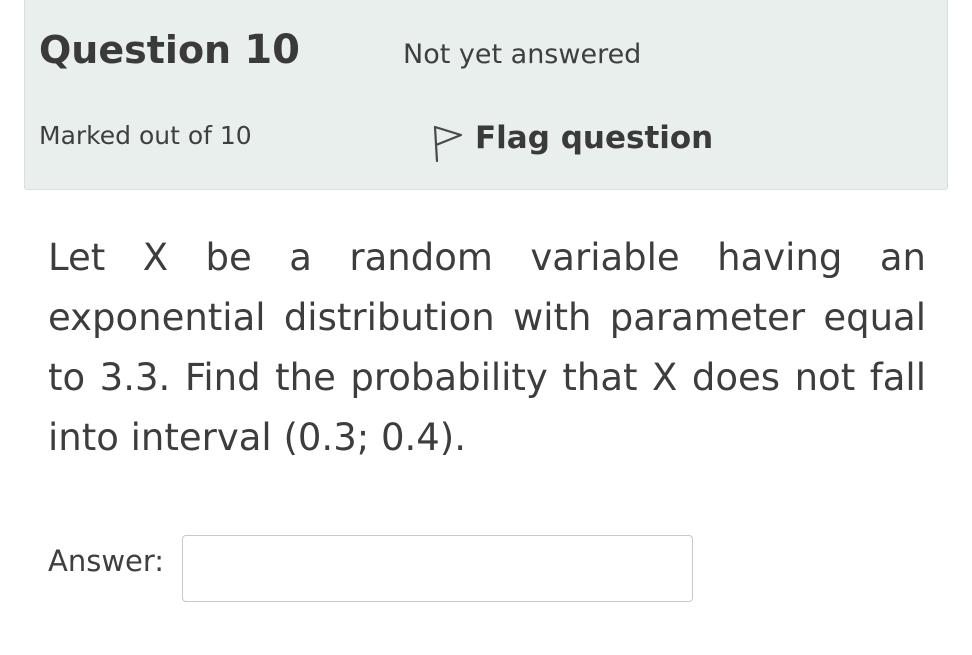  What do you see at coordinates (437, 568) in the screenshot?
I see `answer-input` at bounding box center [437, 568].